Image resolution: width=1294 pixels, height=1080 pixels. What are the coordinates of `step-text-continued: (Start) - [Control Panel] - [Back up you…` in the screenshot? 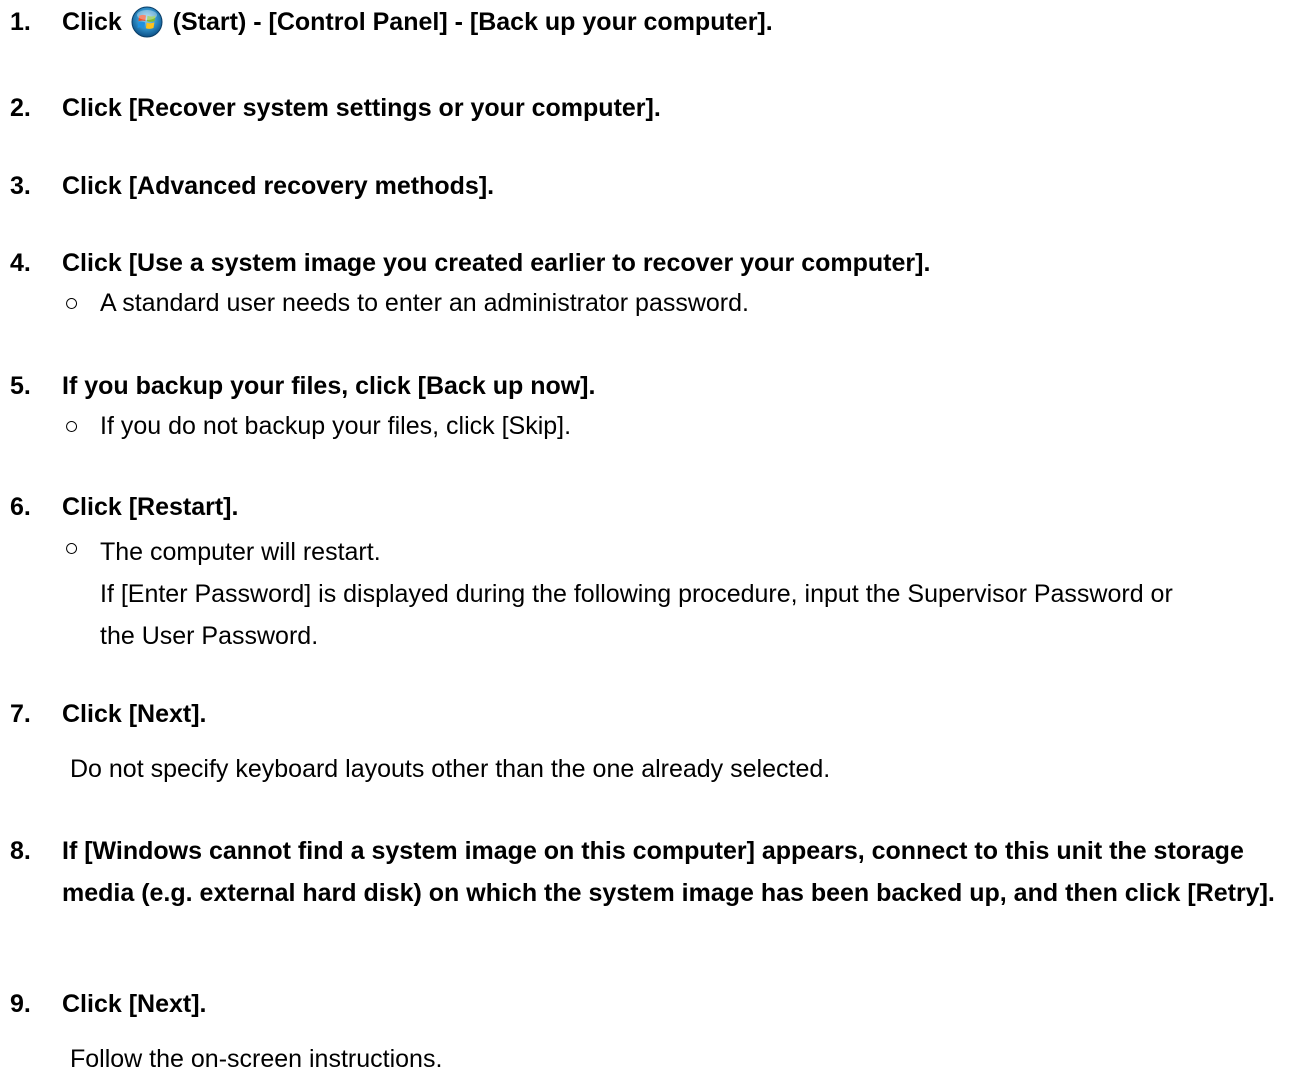 It's located at (472, 22).